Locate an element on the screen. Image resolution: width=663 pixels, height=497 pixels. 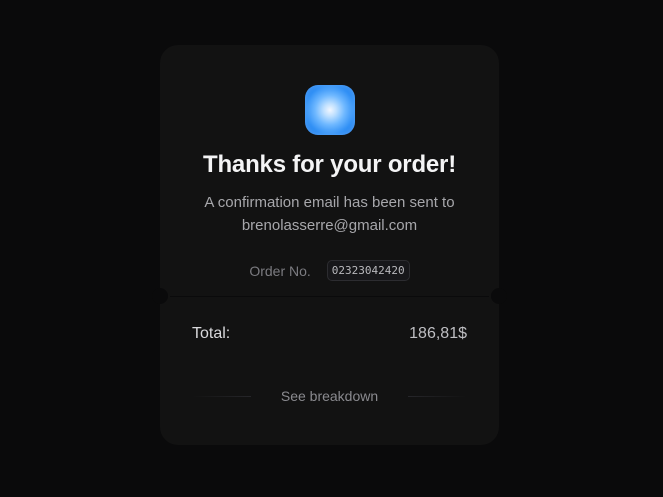
order-number-row: Order No. 02323042420 is located at coordinates (329, 270).